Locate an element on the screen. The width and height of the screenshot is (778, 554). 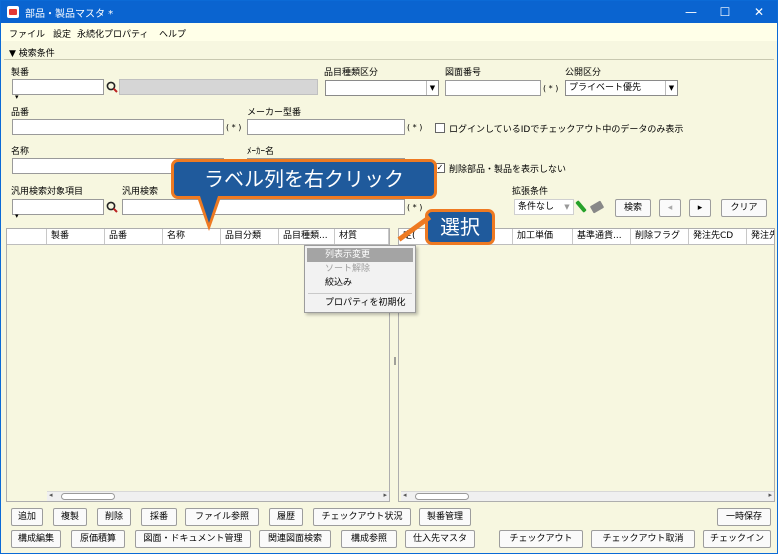
right-grid-scrollbar: ◂ ▸ is located at coordinates (587, 496).